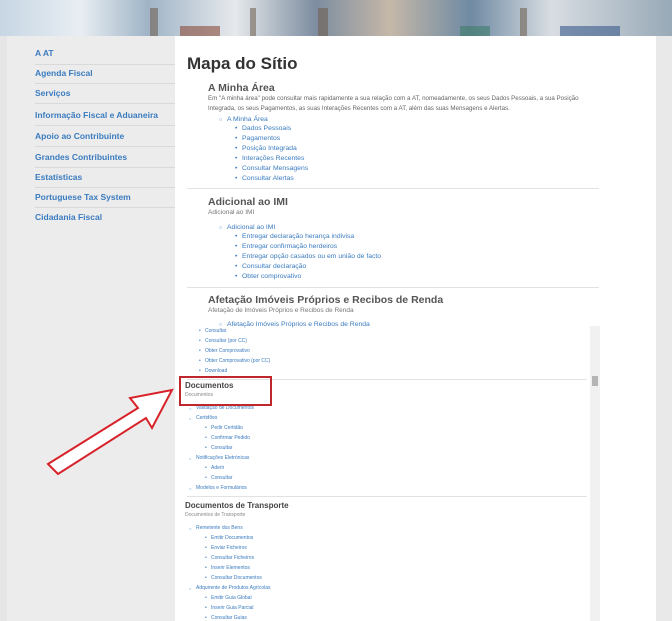  Describe the element at coordinates (263, 128) in the screenshot. I see `link-dados-pessoais: Dados Pessoais` at that location.